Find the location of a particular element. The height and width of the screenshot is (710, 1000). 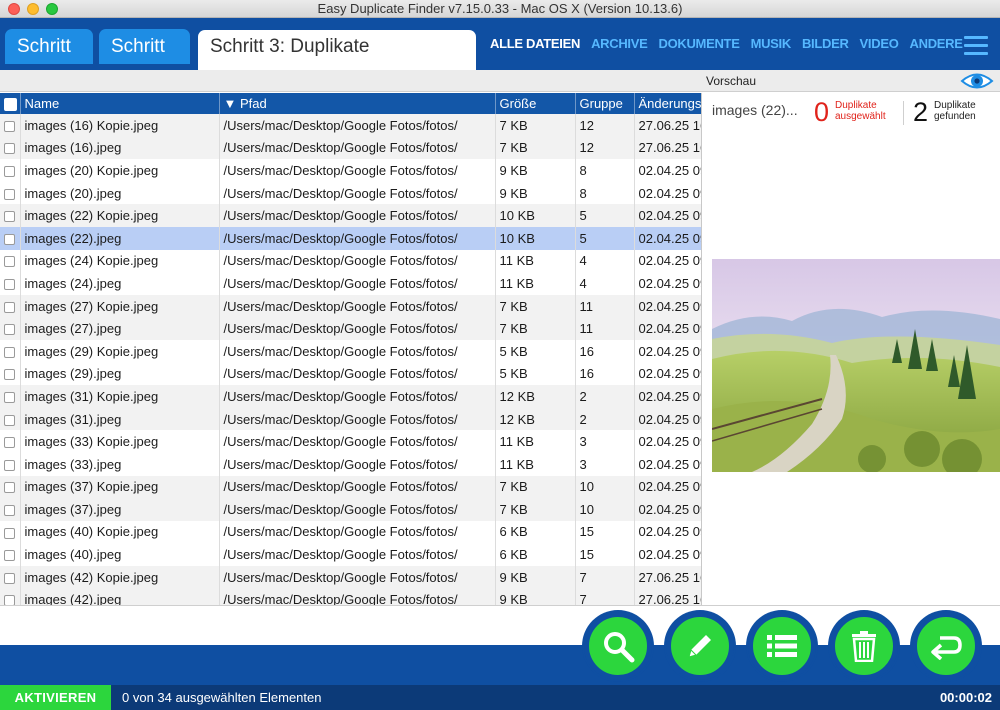

edit-button is located at coordinates (700, 646).